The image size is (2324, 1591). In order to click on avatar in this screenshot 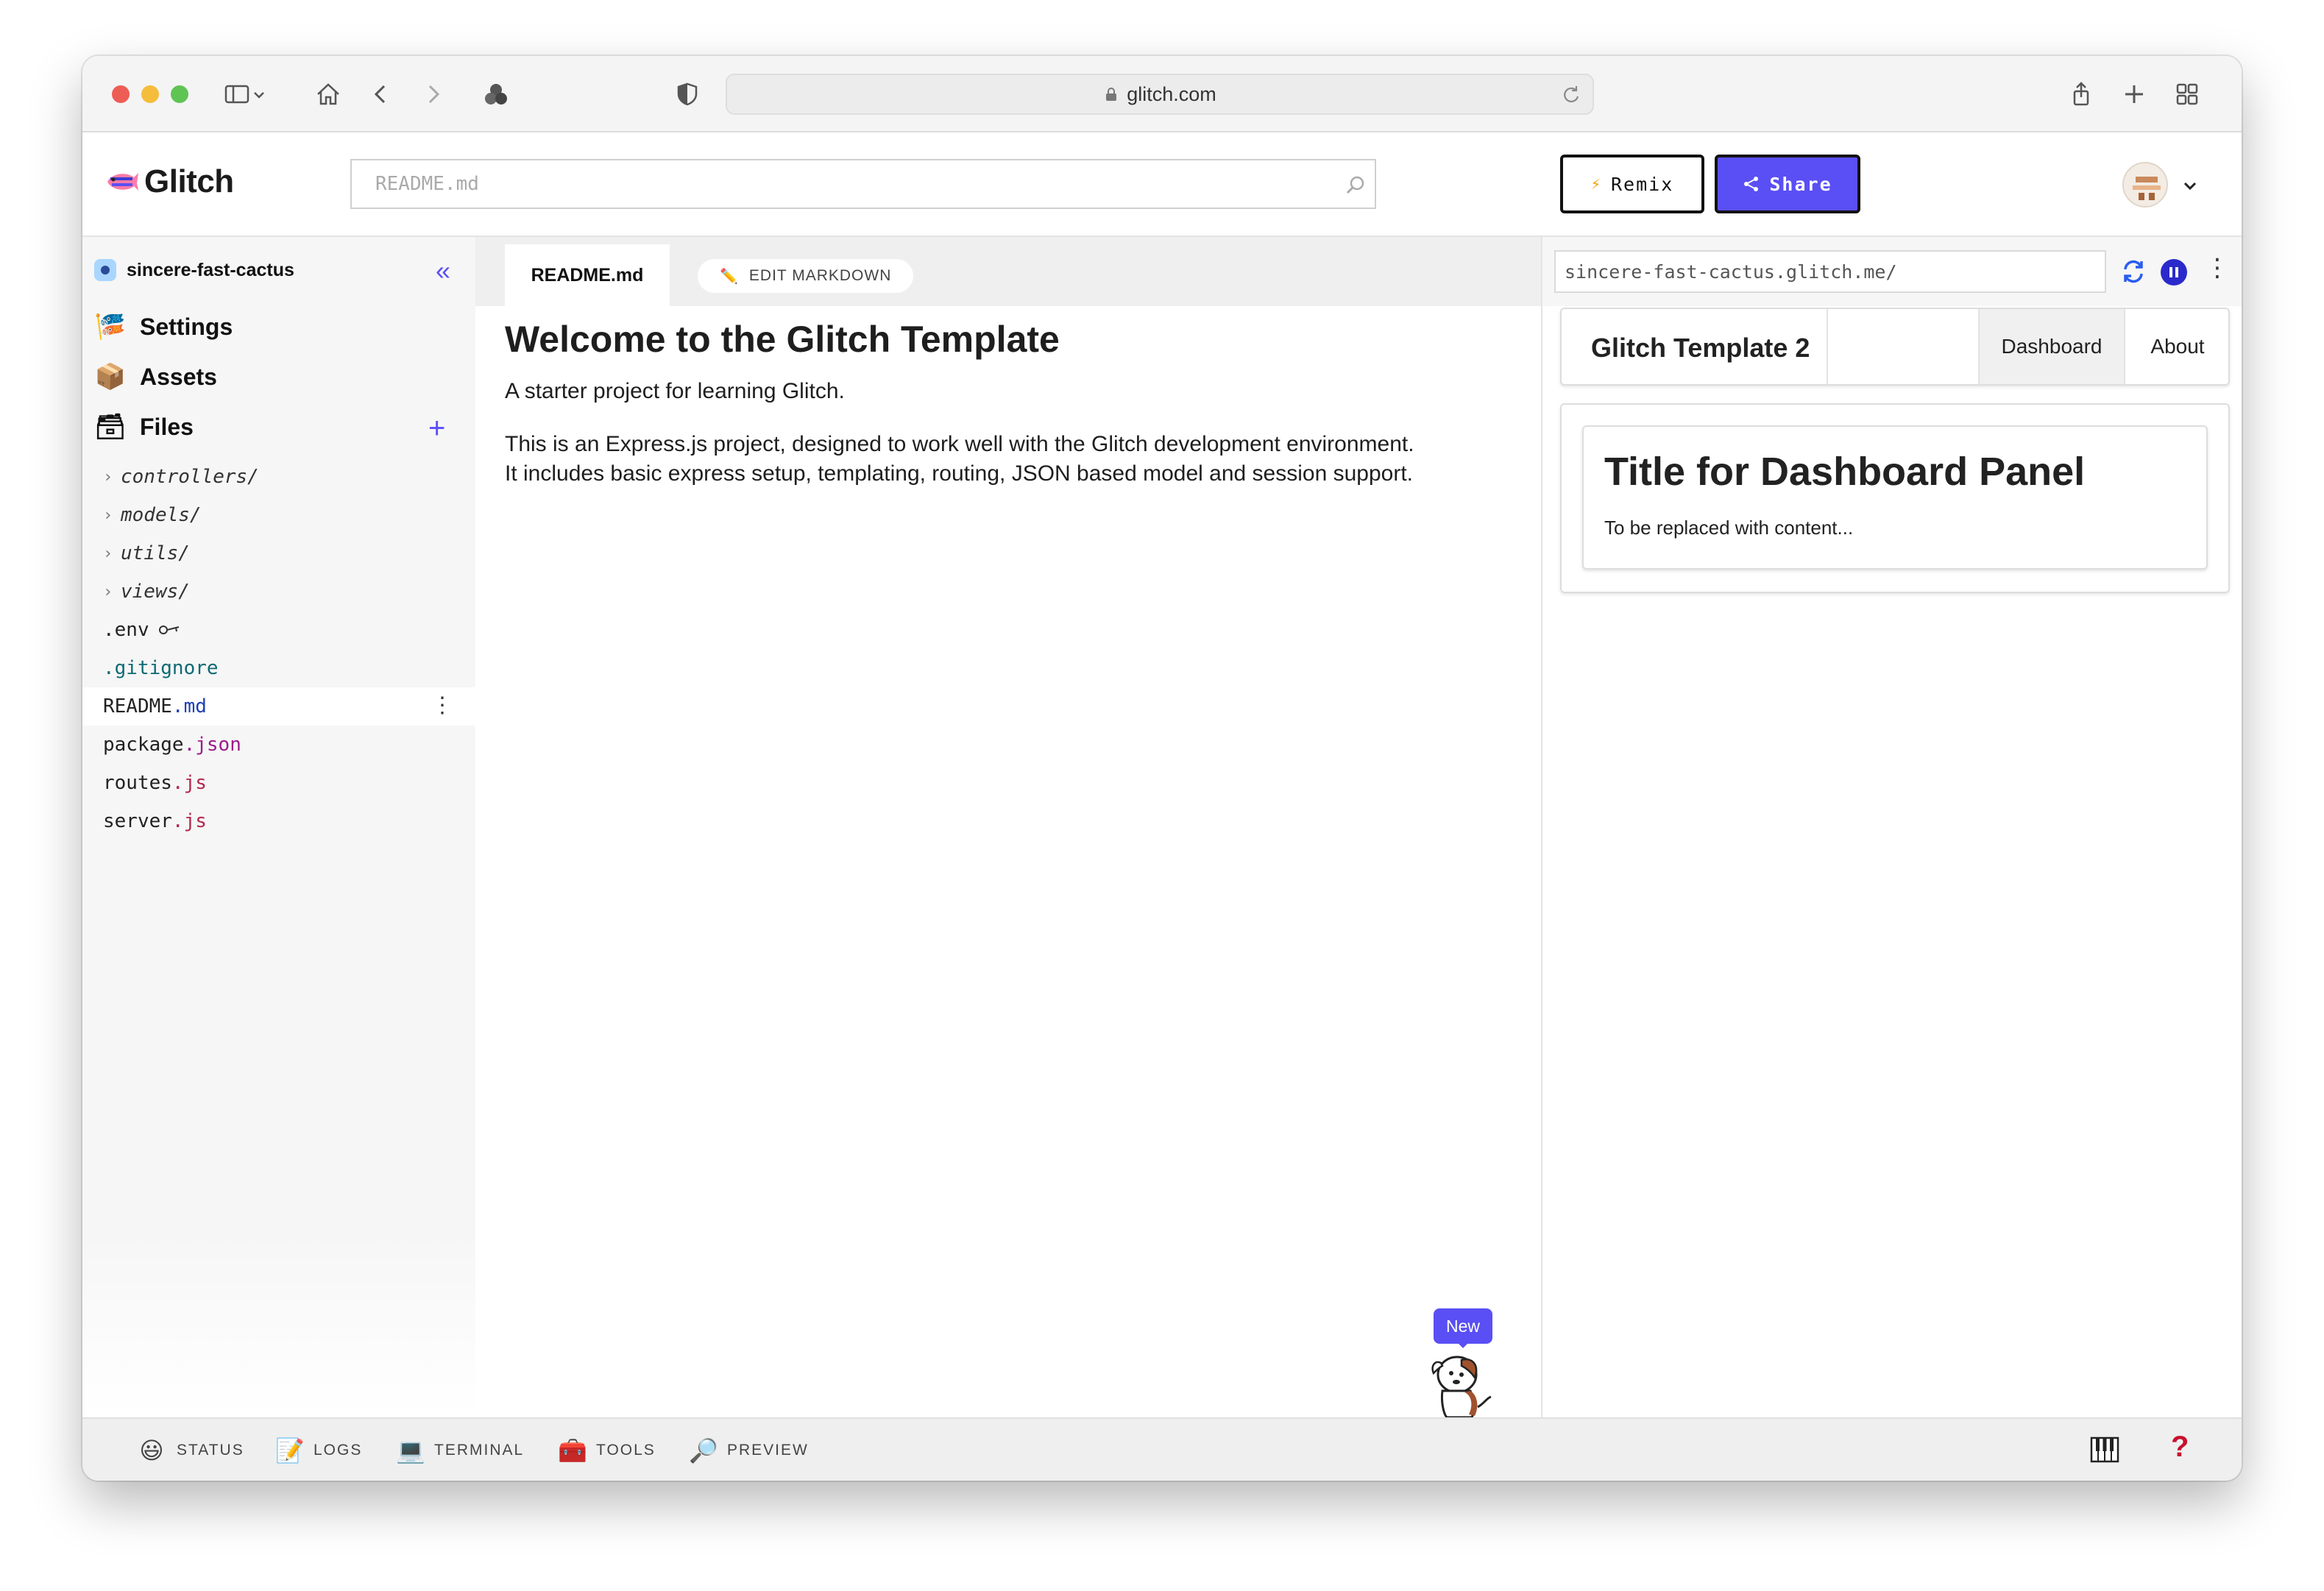, I will do `click(2145, 185)`.